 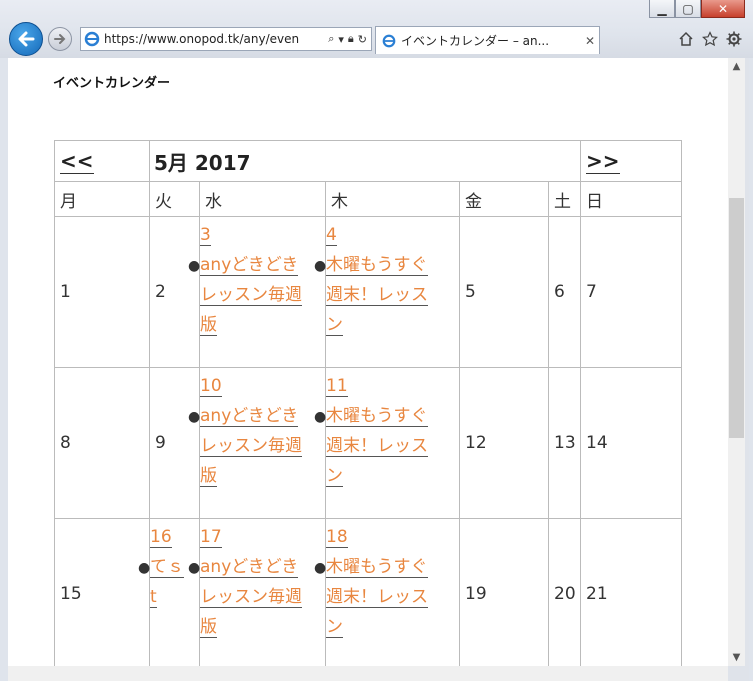 I want to click on vertical-scrollbar: ▲ ▼, so click(x=736, y=362).